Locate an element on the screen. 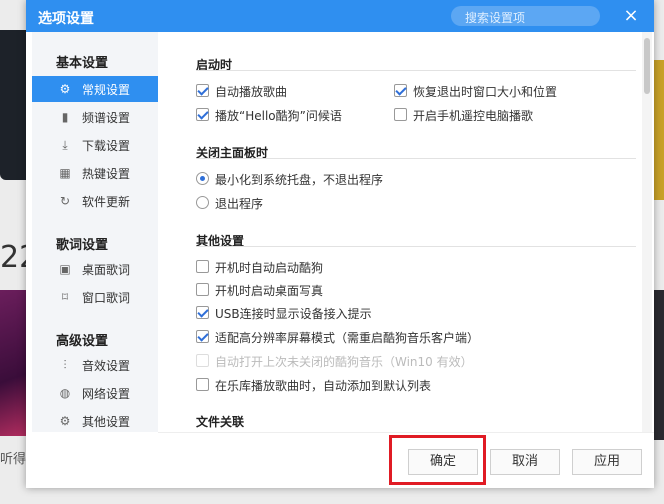 The height and width of the screenshot is (504, 664). option-label: 自动打开上次未关闭的酷狗音乐（Win10 有效） is located at coordinates (344, 362).